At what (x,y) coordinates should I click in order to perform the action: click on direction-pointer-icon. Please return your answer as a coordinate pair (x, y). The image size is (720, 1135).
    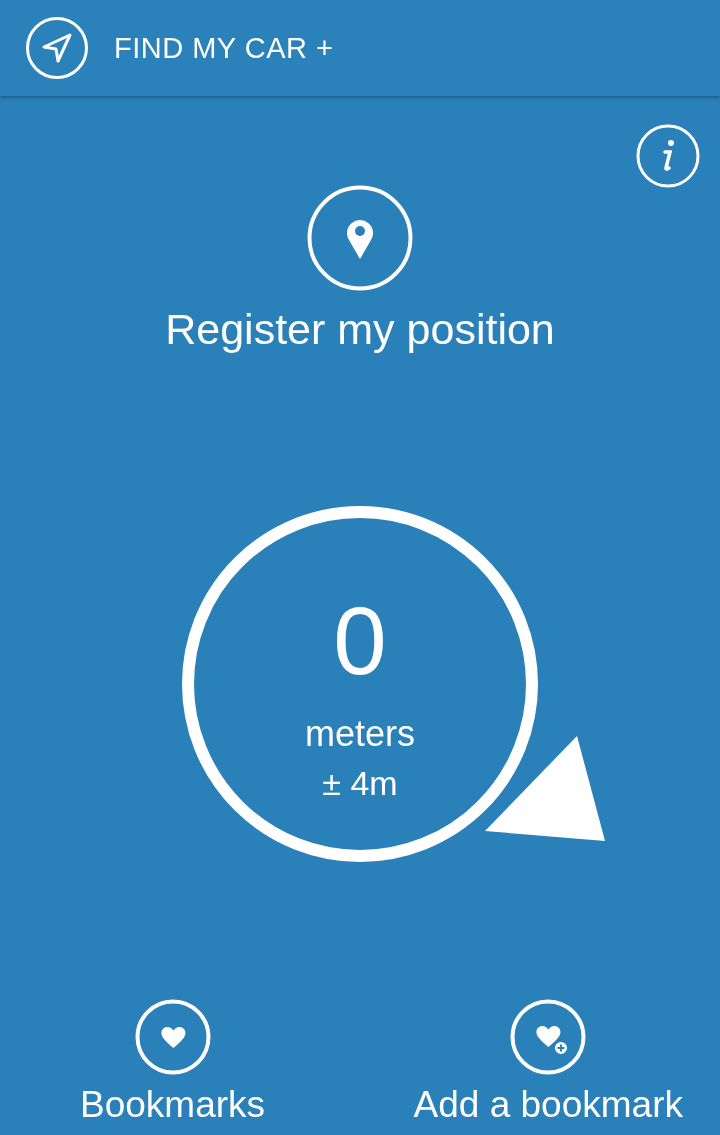
    Looking at the image, I should click on (545, 789).